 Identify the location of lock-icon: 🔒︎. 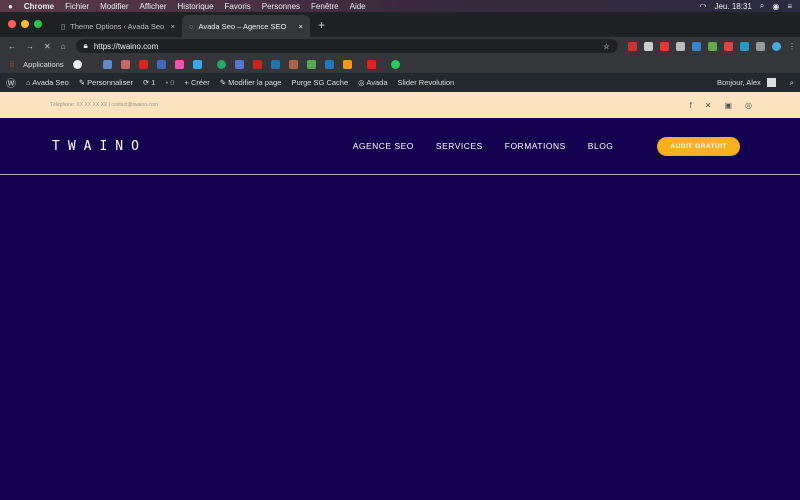
(85, 45).